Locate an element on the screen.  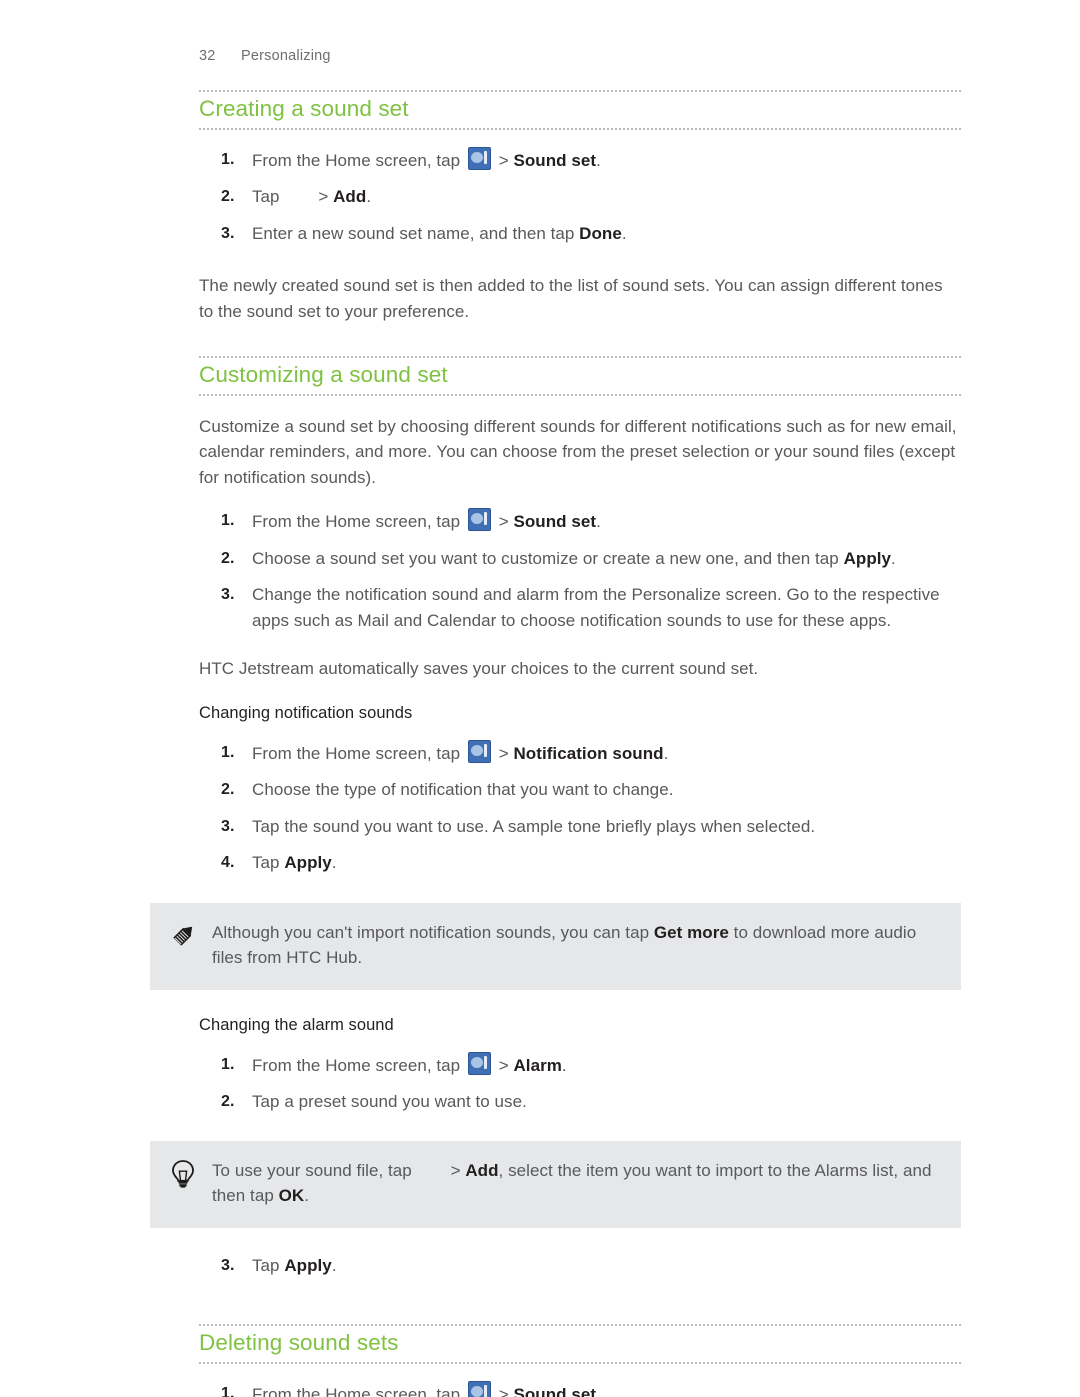
page-header: 32 Personalizing is located at coordinates (265, 56).